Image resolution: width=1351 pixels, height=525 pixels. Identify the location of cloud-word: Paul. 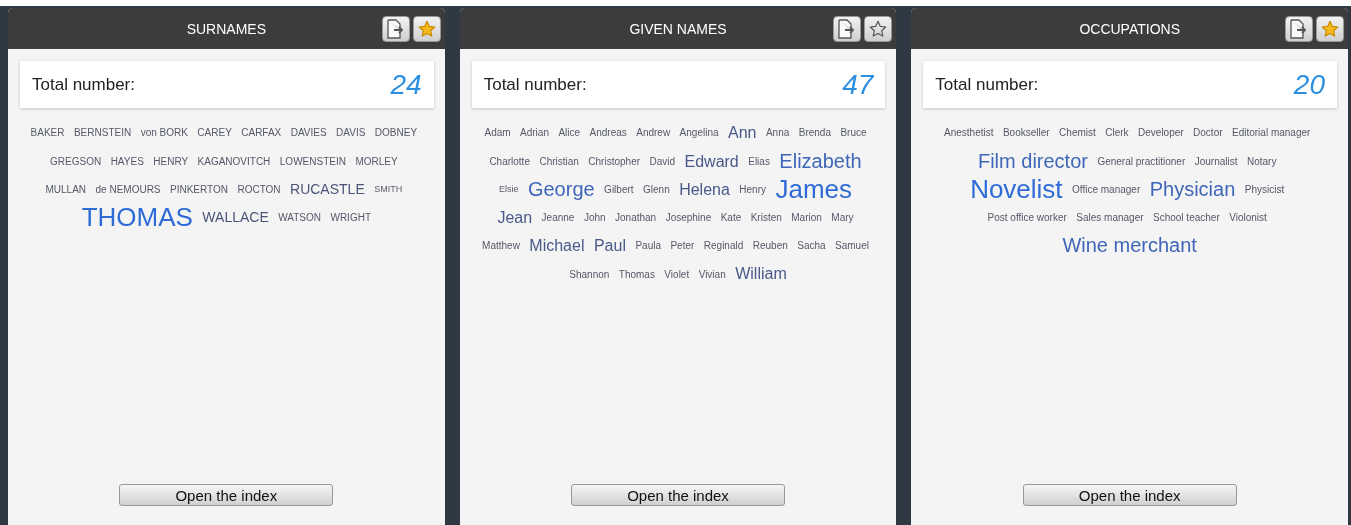
(609, 246).